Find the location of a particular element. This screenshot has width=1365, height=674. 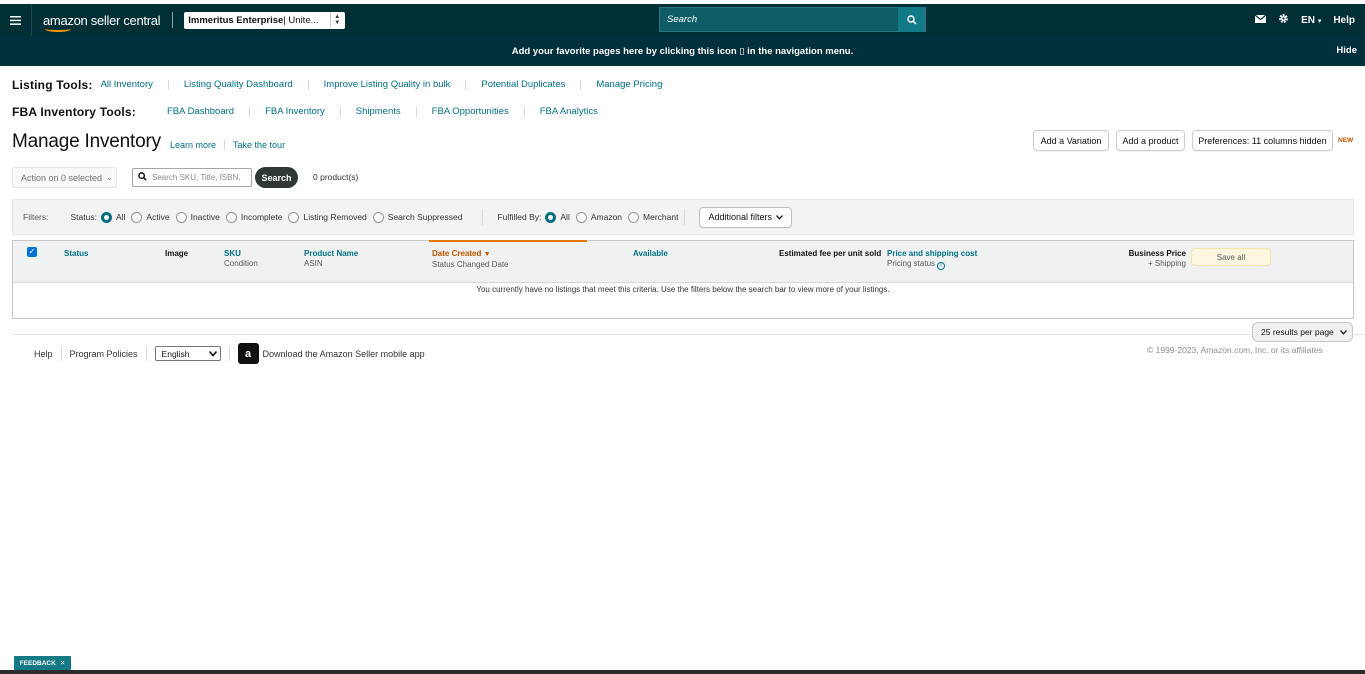

sku-search-input: Search SKU, Title, ISBN, is located at coordinates (192, 177).